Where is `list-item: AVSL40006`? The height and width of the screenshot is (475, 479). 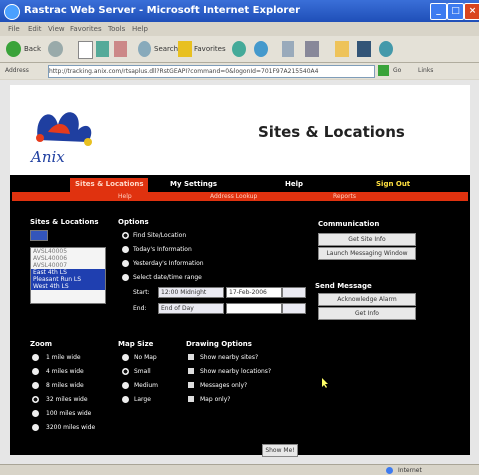
list-item: AVSL40006 is located at coordinates (68, 258).